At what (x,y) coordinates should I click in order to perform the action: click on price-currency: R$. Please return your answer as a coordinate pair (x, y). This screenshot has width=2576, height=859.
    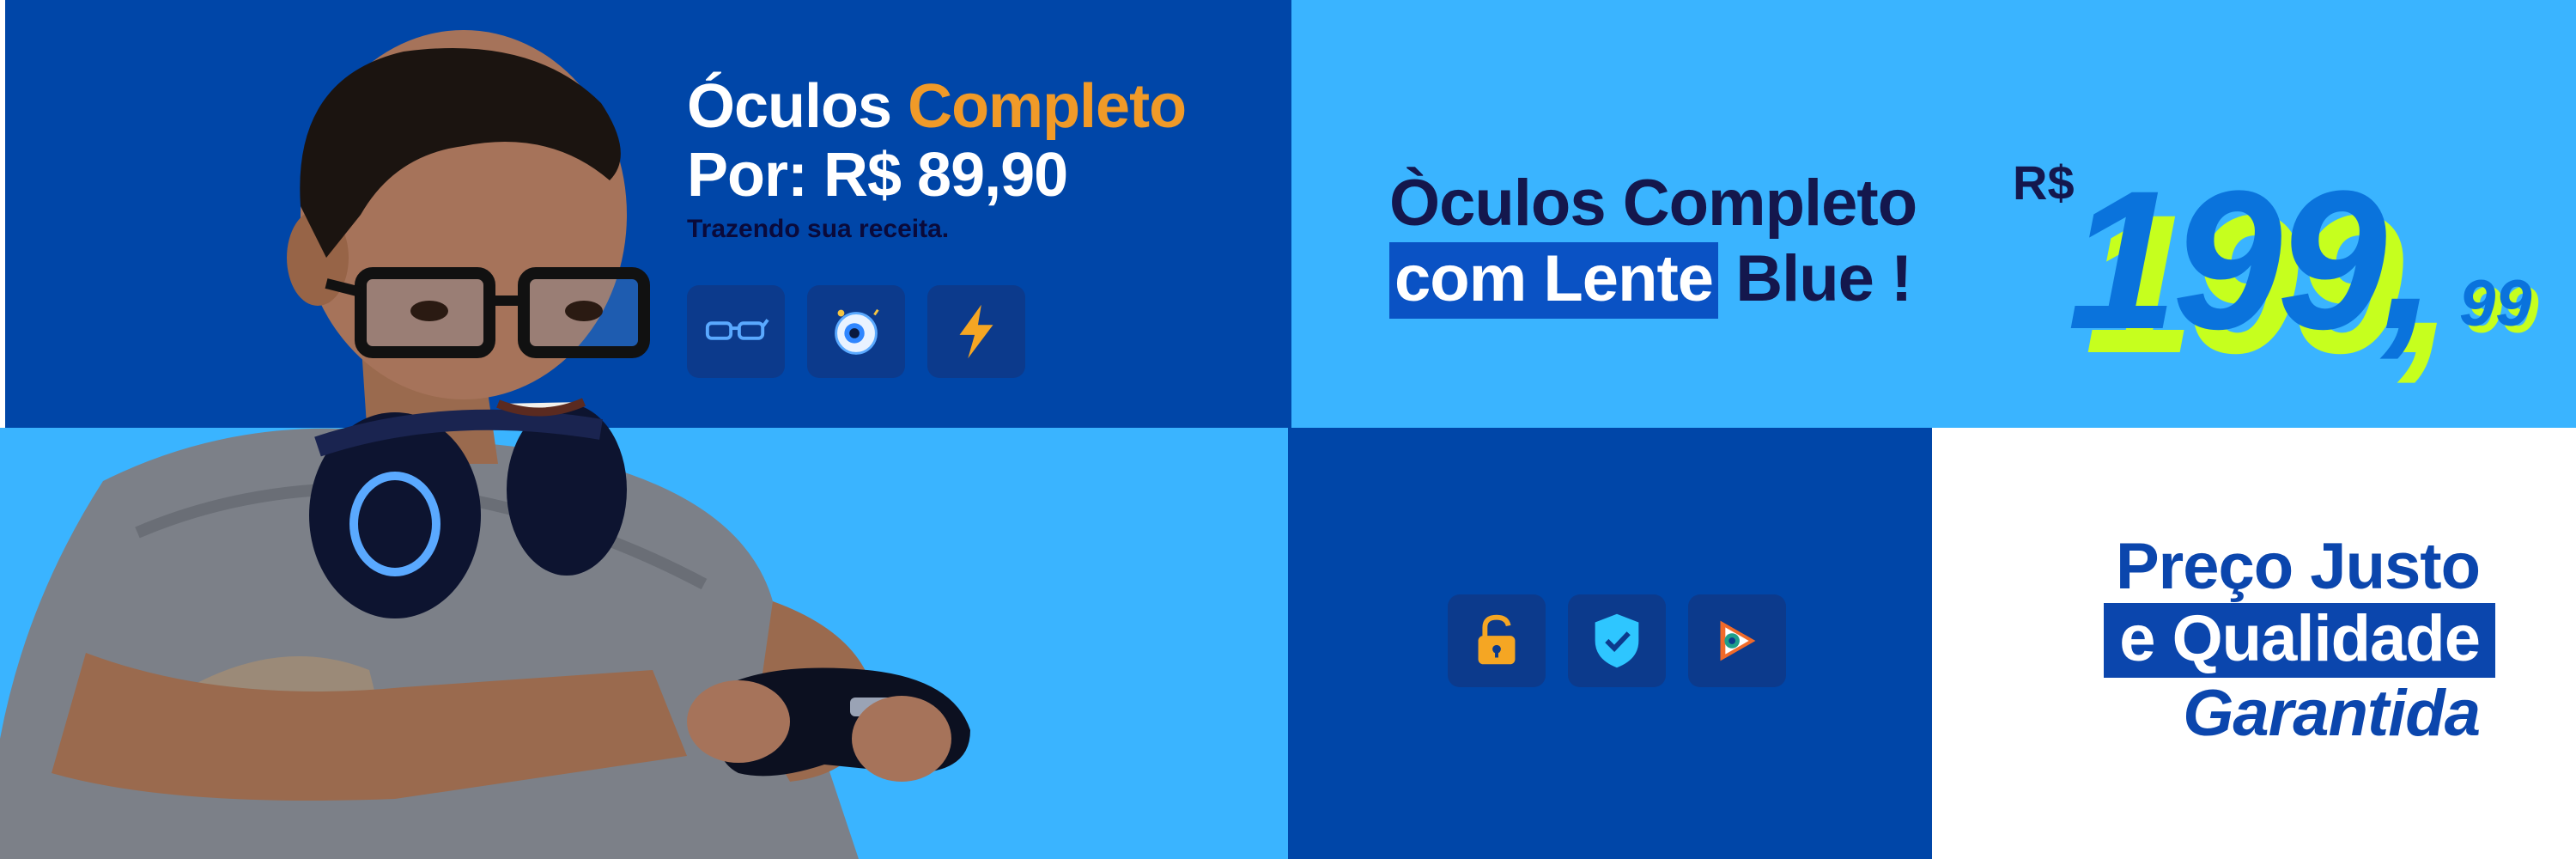
    Looking at the image, I should click on (2044, 182).